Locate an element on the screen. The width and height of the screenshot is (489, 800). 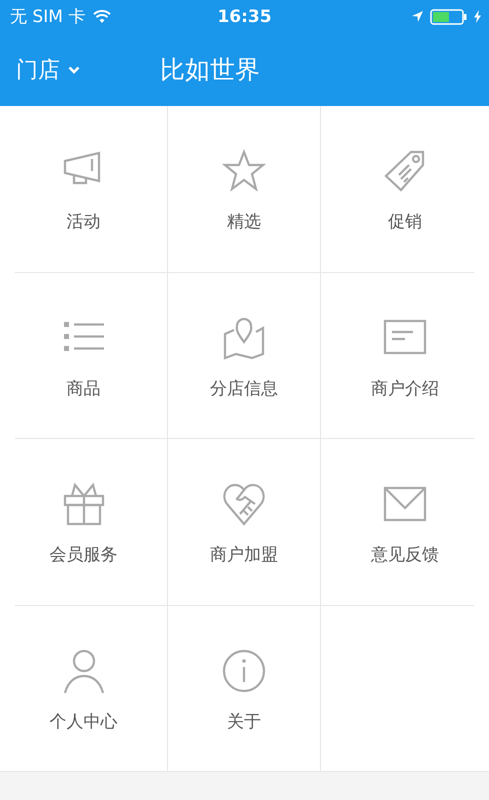
menu-tile: 分店信息 is located at coordinates (243, 355).